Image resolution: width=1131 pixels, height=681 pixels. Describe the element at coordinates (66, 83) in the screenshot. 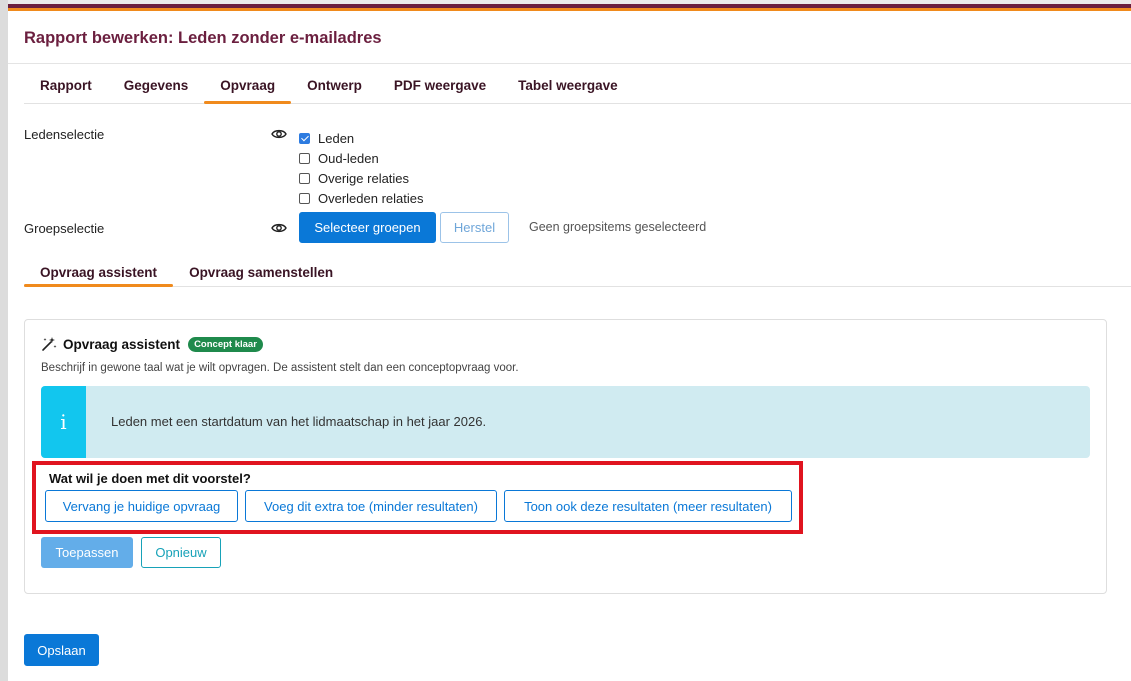

I see `tab-rapport: Rapport` at that location.